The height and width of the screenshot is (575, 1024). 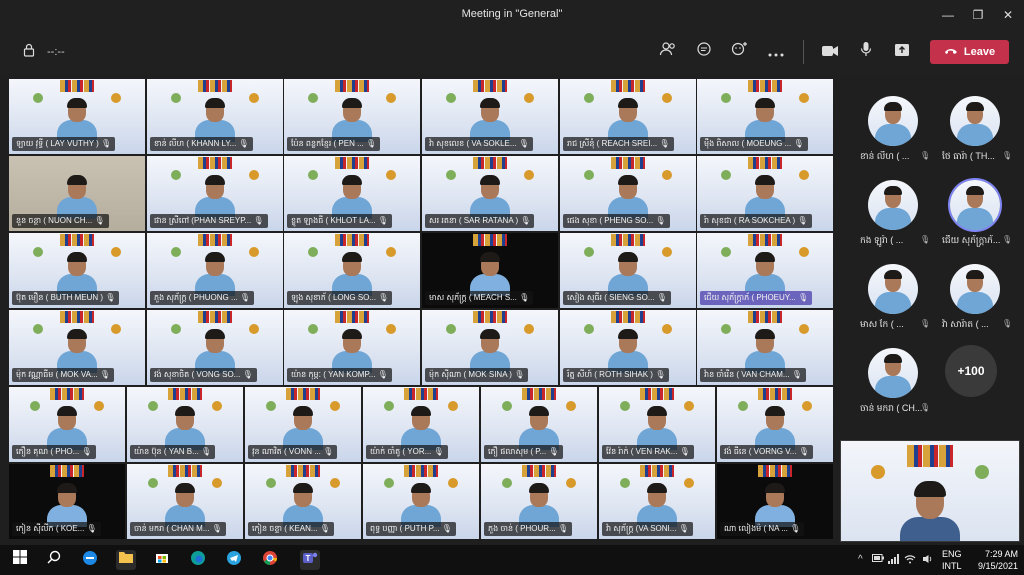 I want to click on maximize-button: ❐, so click(x=978, y=15).